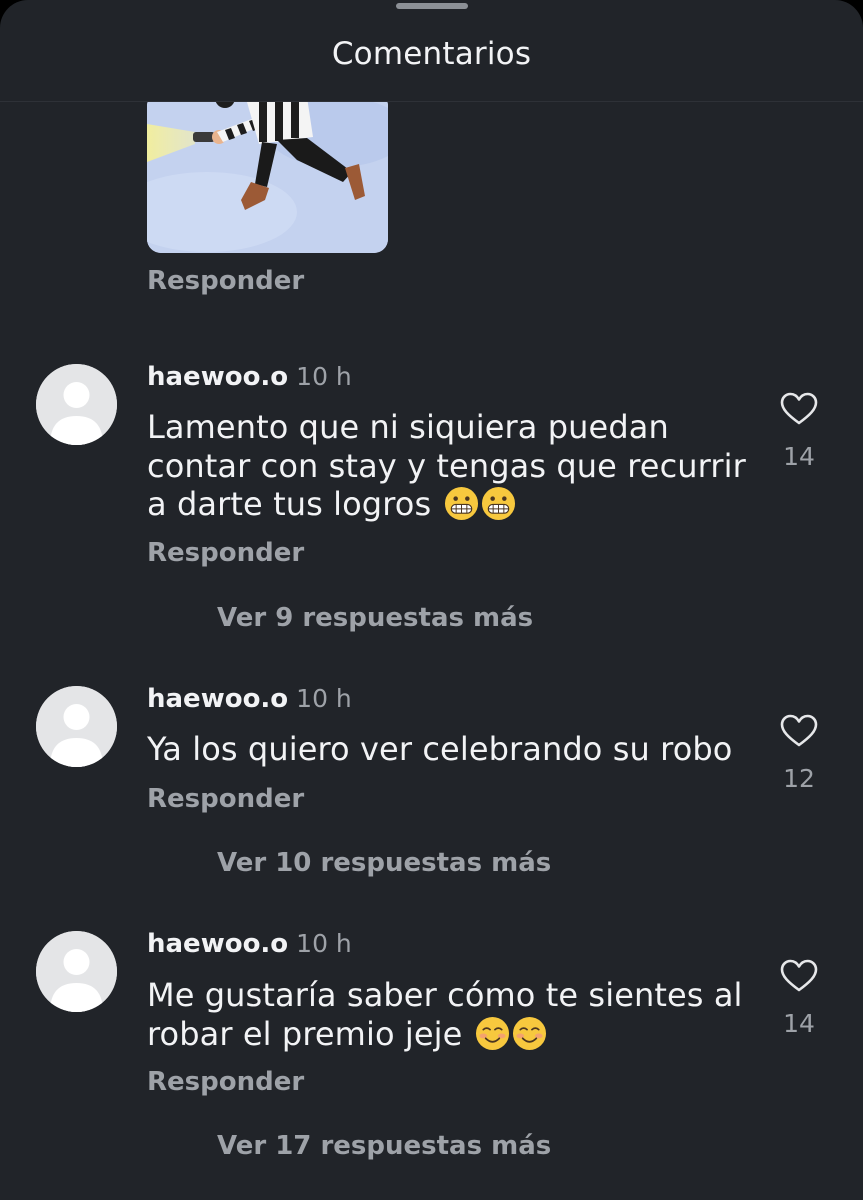 The width and height of the screenshot is (863, 1200). What do you see at coordinates (799, 778) in the screenshot?
I see `like-count: 12` at bounding box center [799, 778].